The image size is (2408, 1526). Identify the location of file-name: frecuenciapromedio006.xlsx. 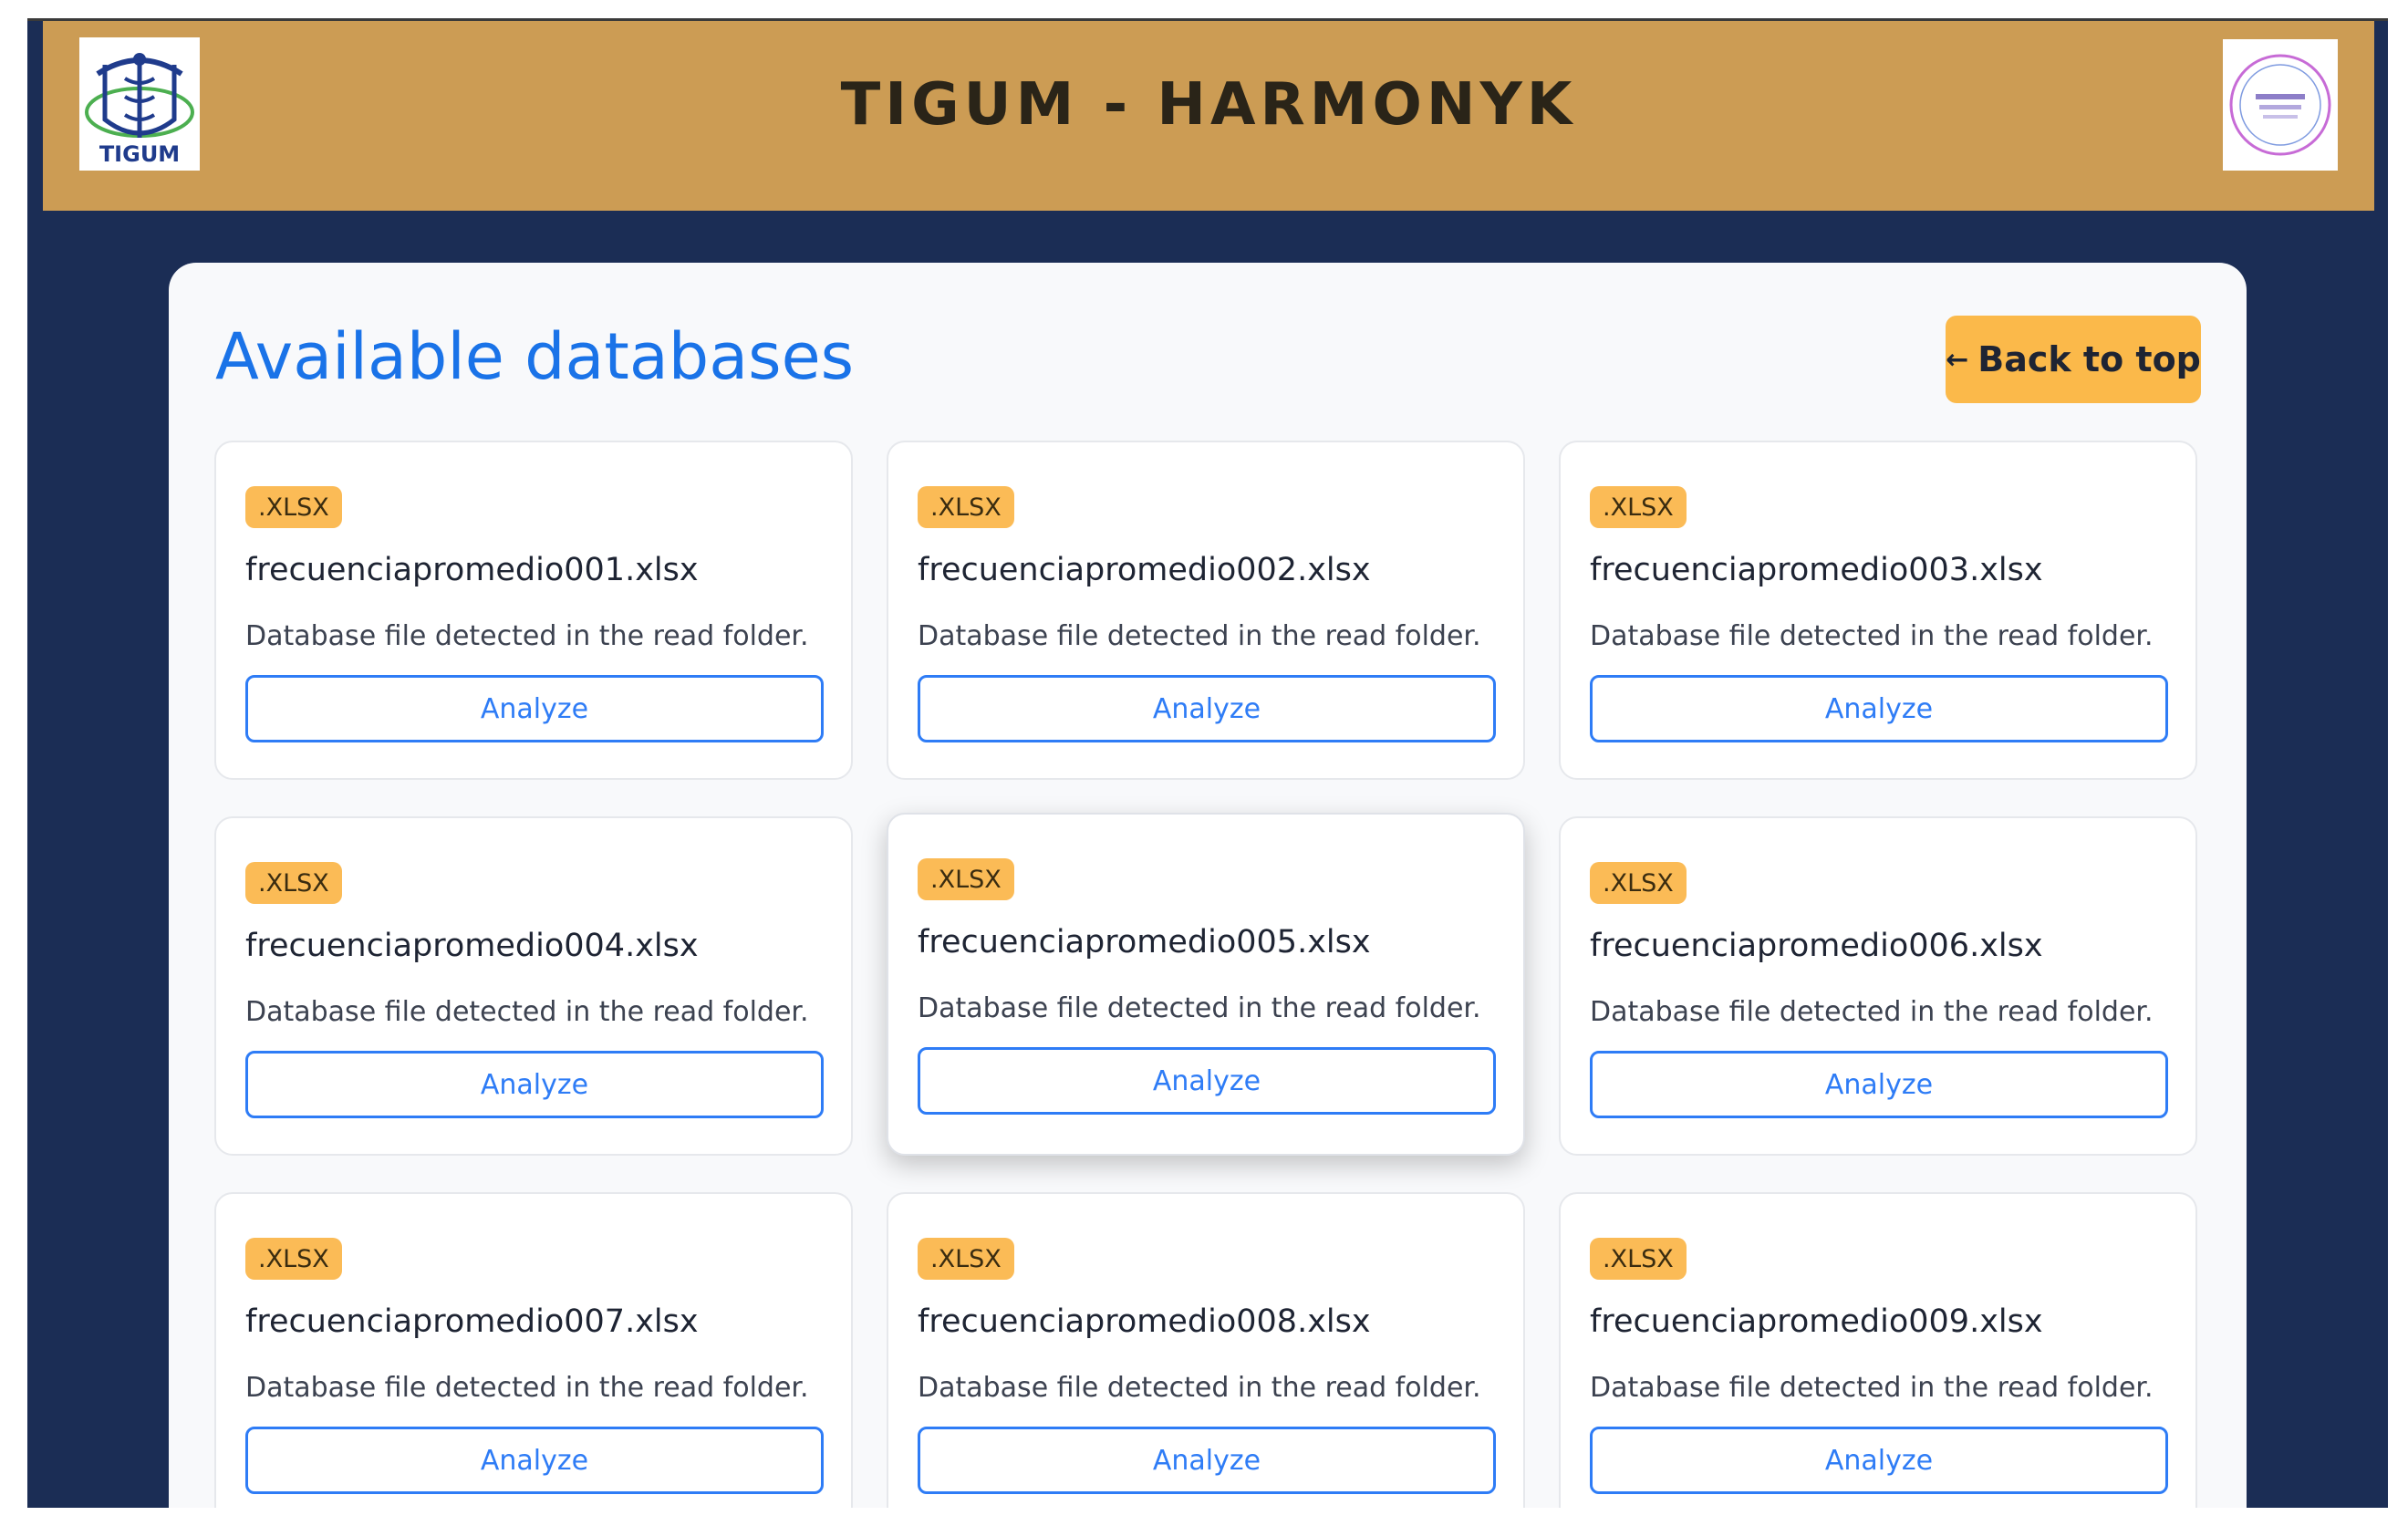
(1816, 946).